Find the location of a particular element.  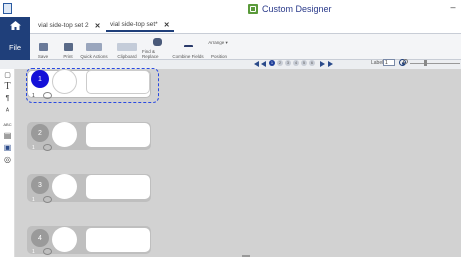

tab-vial-side-top-set-2: vial side-top set 2 ✕ is located at coordinates (70, 25).